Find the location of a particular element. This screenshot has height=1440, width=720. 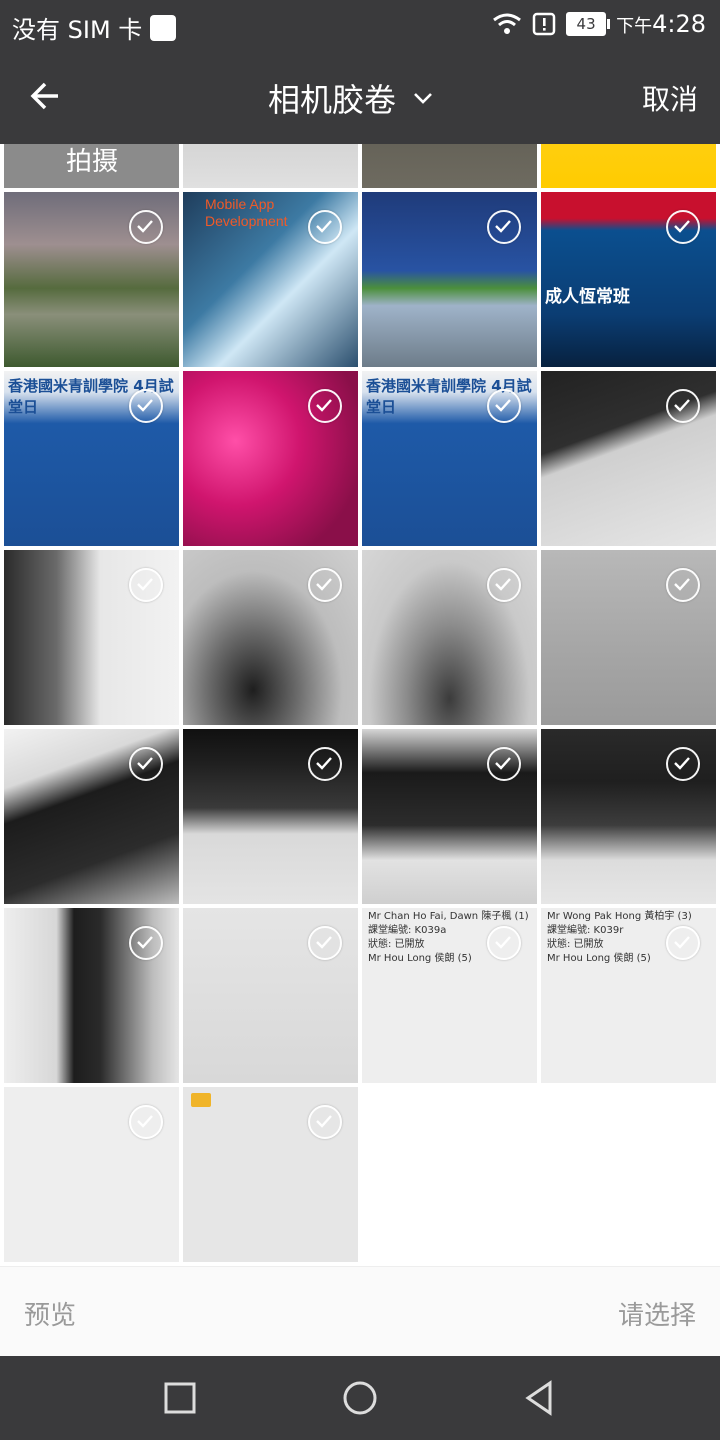

photo-tile: 成人恆常班 is located at coordinates (628, 279).